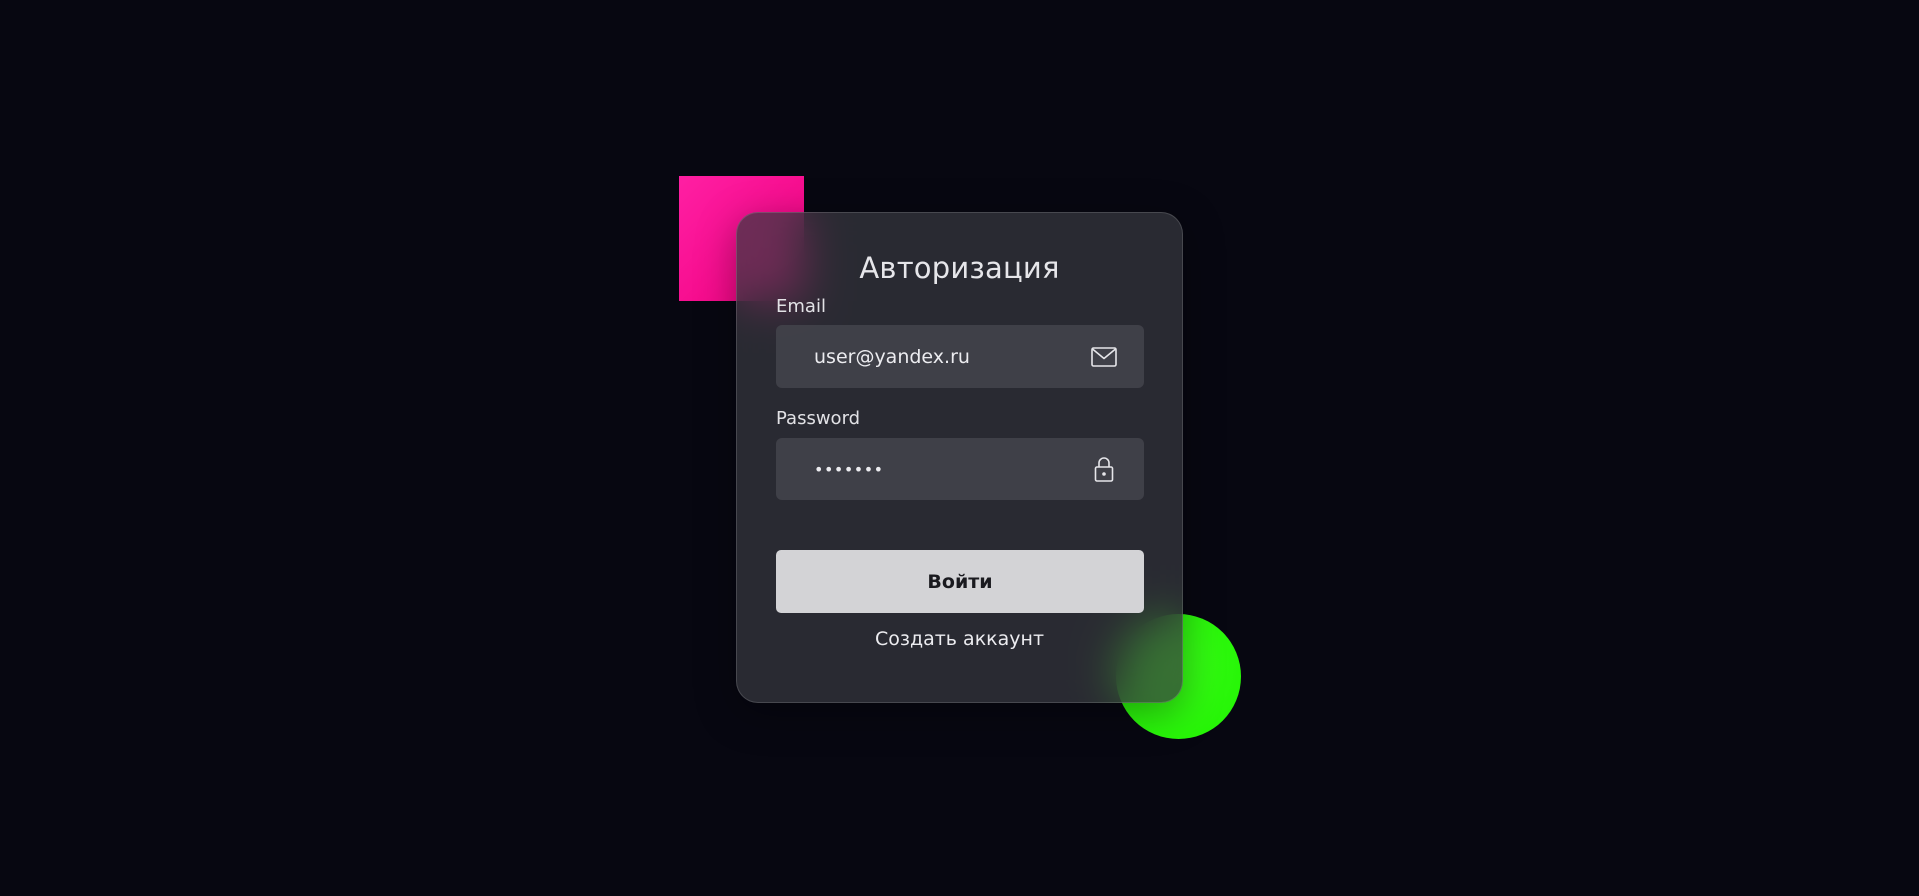  I want to click on email-label: Email, so click(801, 306).